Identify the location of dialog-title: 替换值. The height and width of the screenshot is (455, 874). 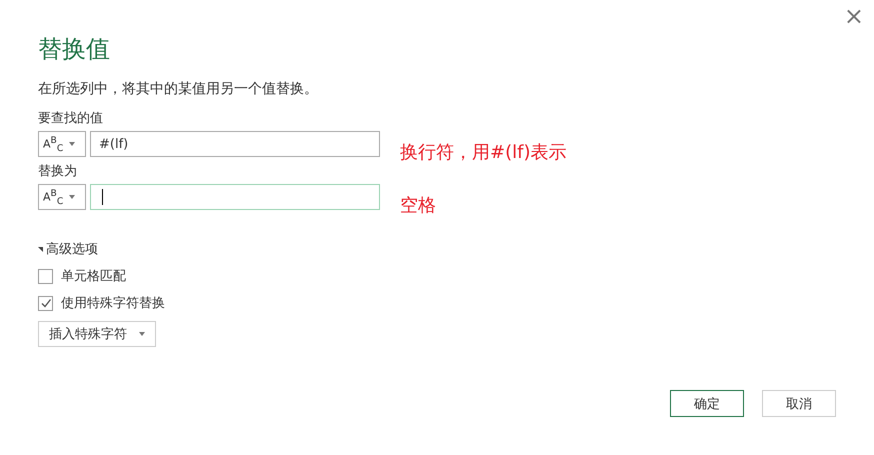
(74, 49).